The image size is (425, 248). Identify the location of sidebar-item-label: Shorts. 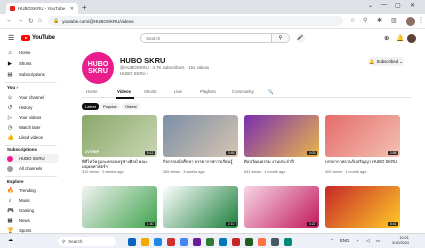
(25, 63).